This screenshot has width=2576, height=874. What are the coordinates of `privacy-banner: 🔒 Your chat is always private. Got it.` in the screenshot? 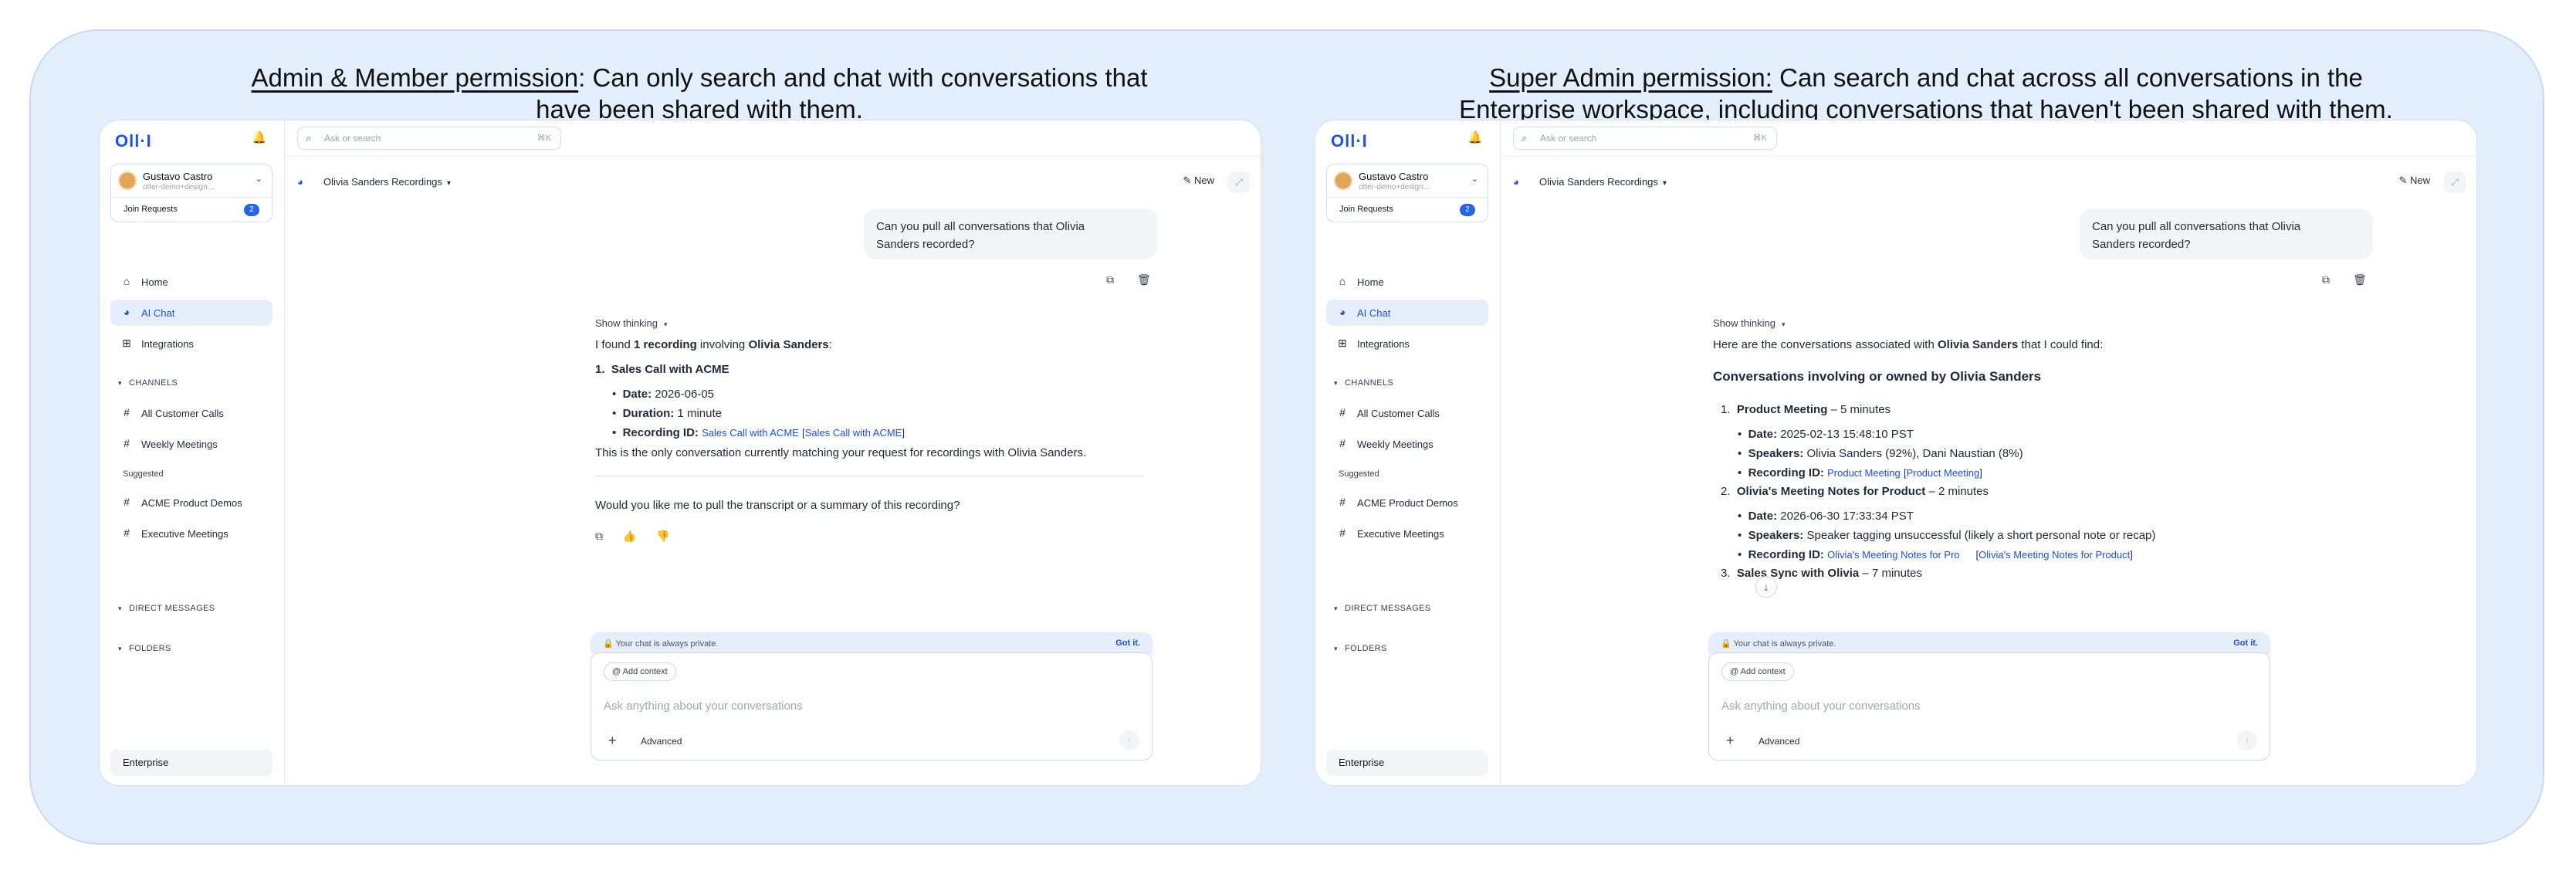 It's located at (872, 643).